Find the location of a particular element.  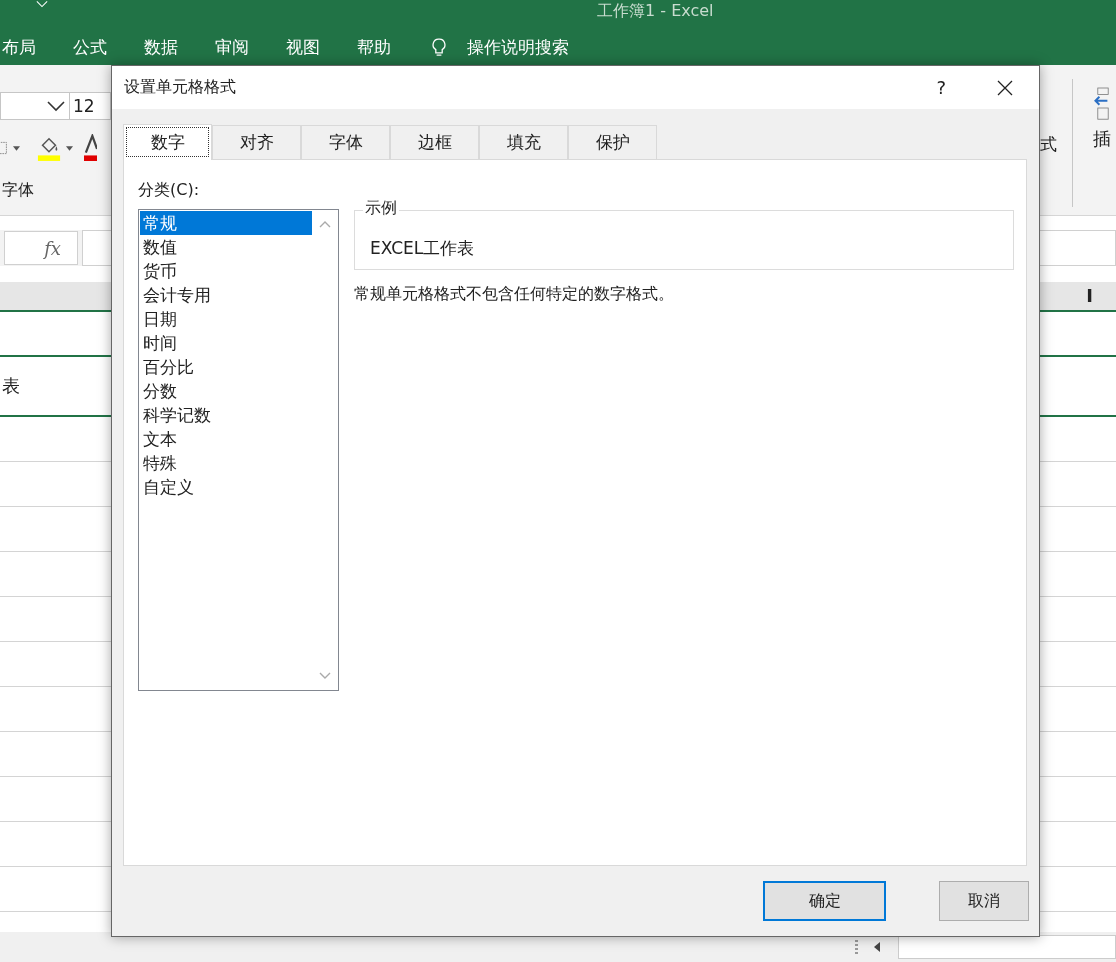

font-color-icon is located at coordinates (90, 148).